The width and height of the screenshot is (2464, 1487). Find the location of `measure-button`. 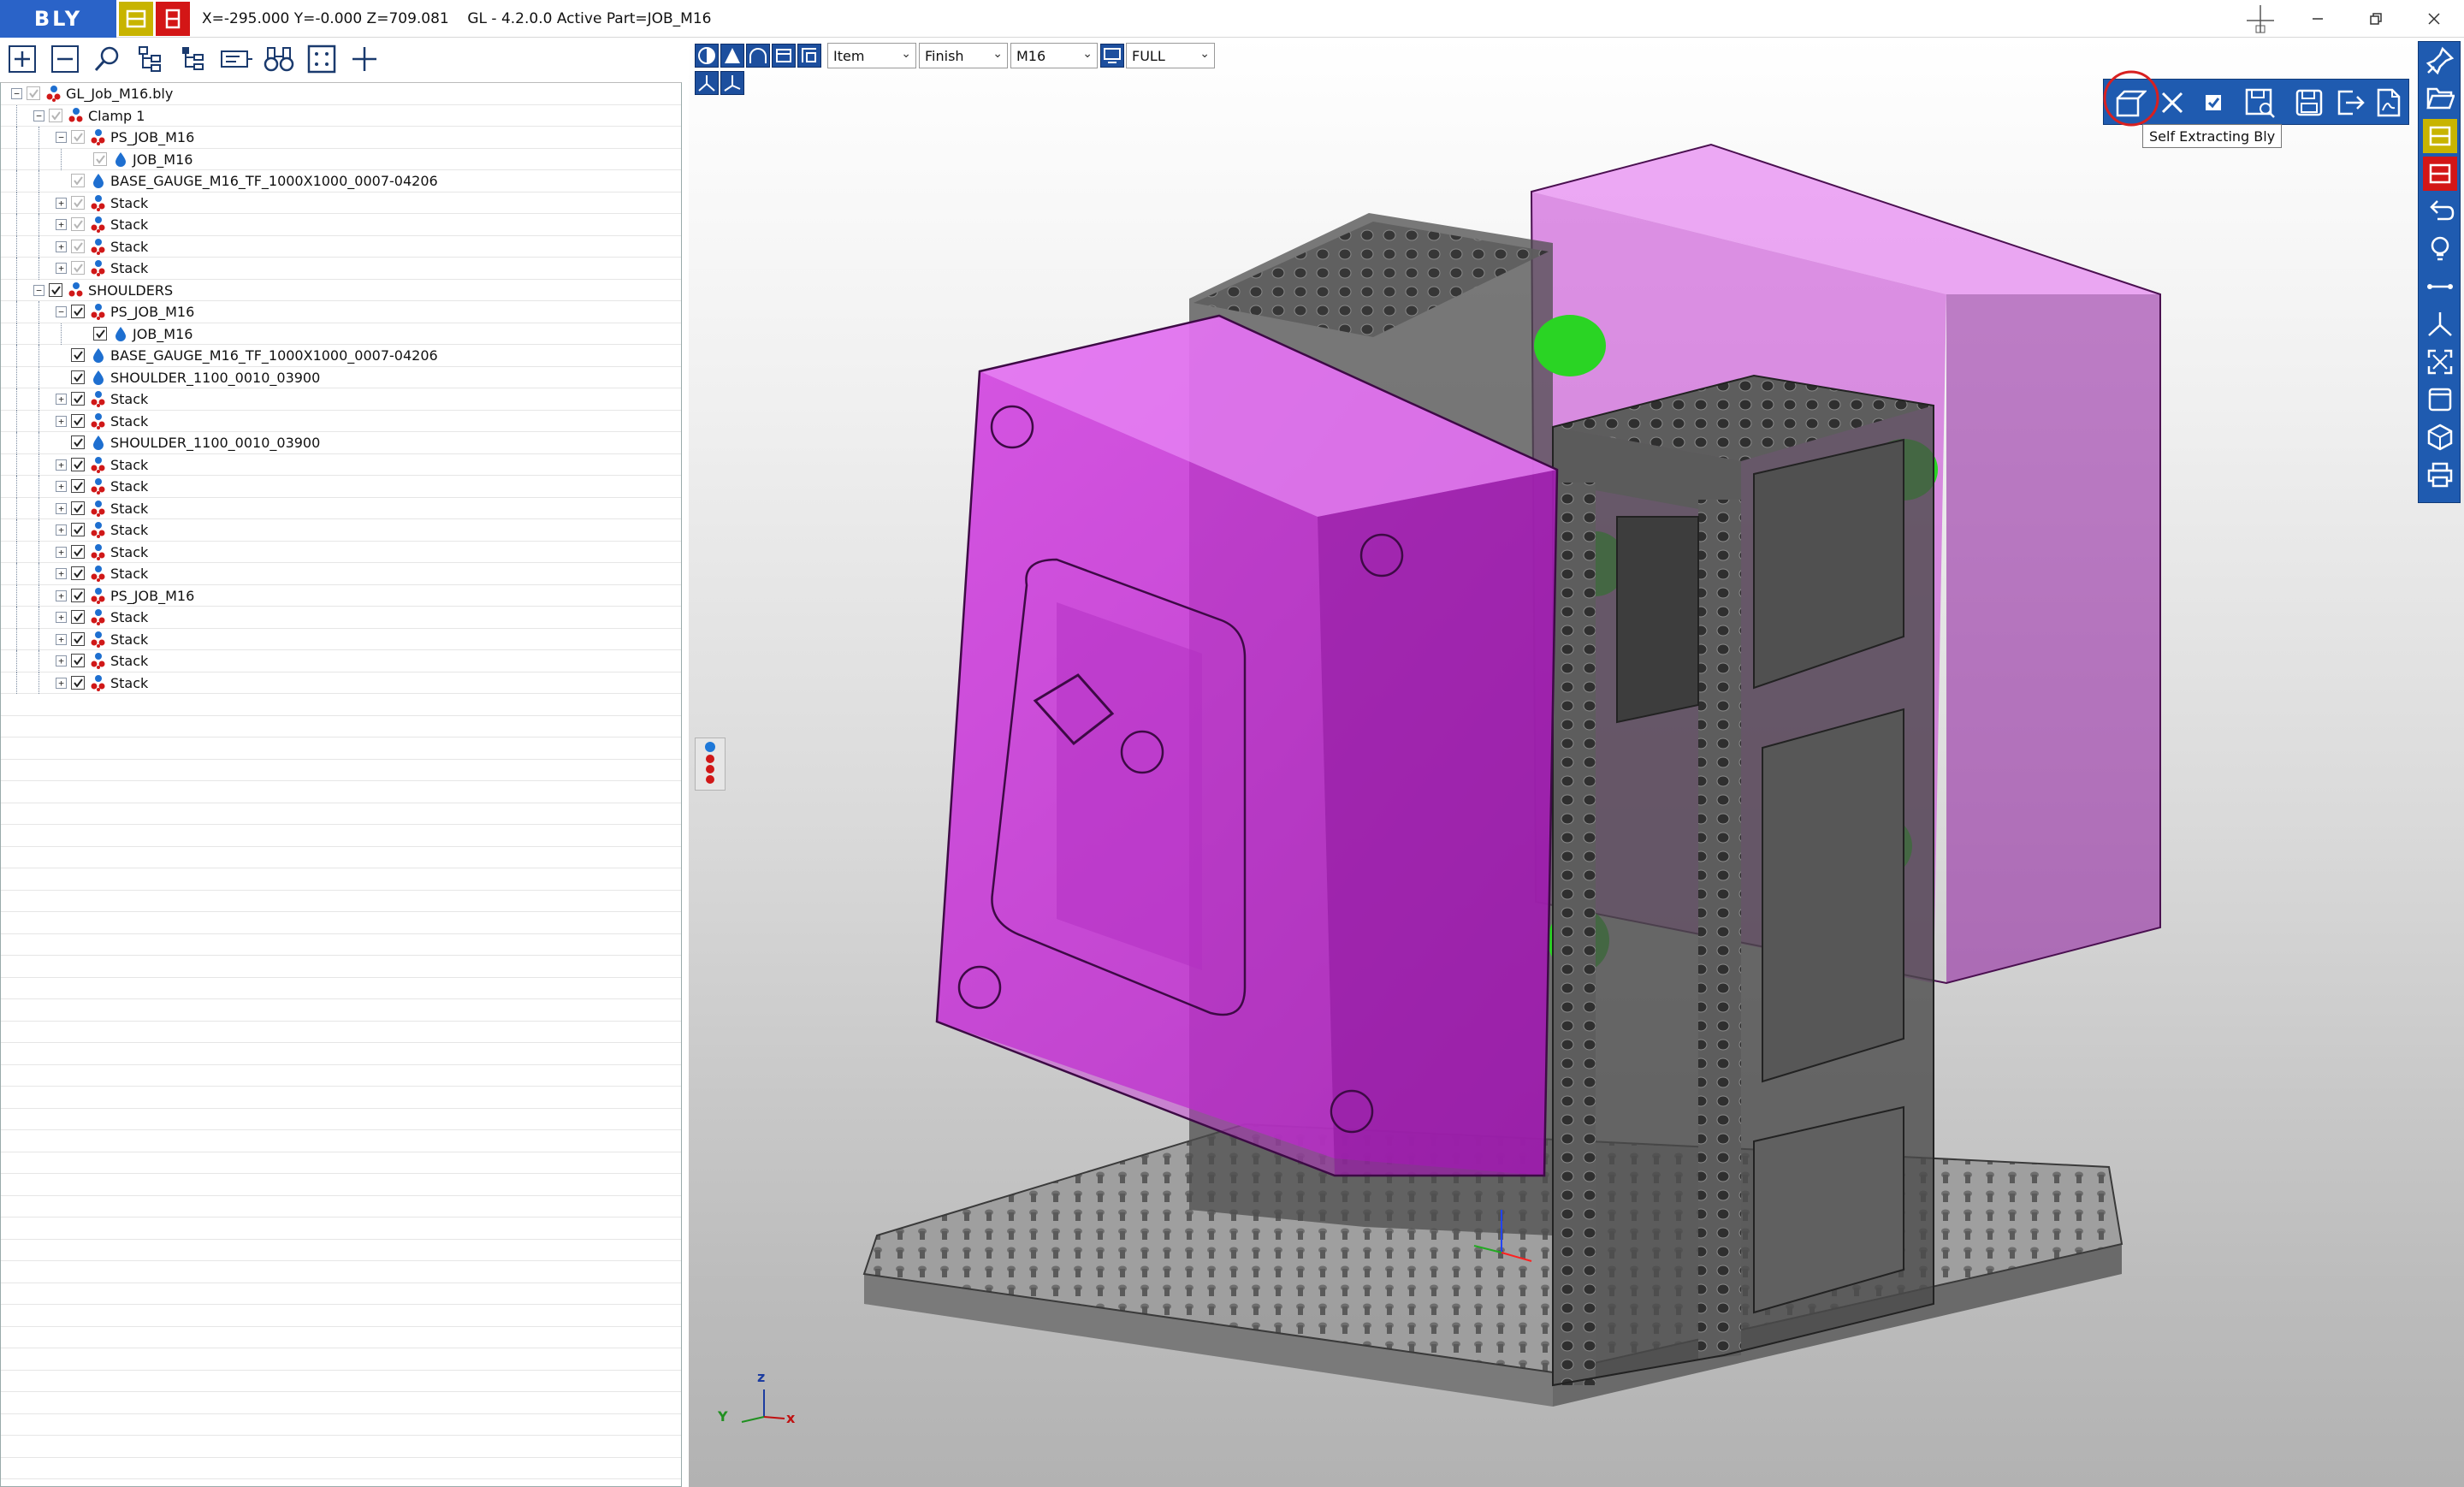

measure-button is located at coordinates (2440, 287).